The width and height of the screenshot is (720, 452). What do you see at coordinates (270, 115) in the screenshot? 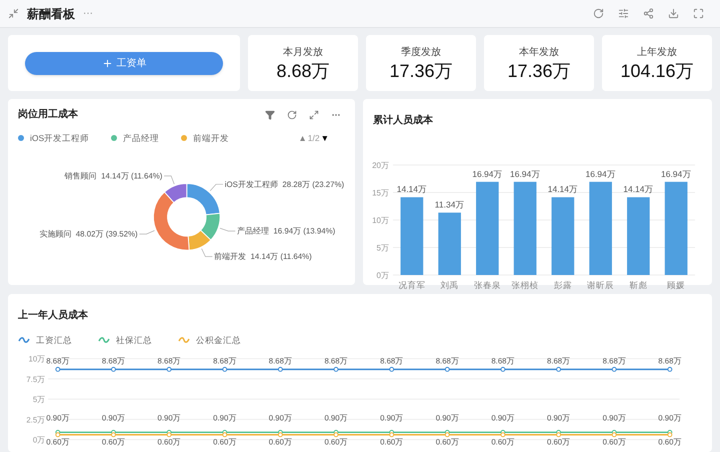
I see `filter-icon` at bounding box center [270, 115].